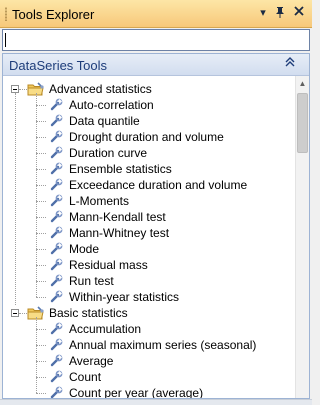 The height and width of the screenshot is (405, 320). I want to click on tree-item-label: Within-year statistics, so click(124, 297).